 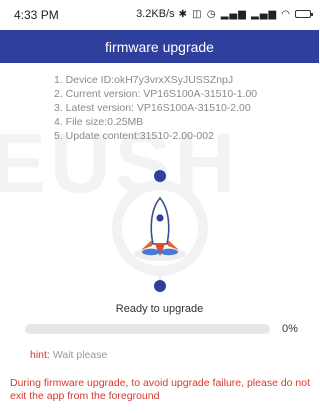 I want to click on status-indicators: 3.2KB/s ✱ ◫ ◷ ▂▄▆ ▂▄▆ ◠, so click(x=224, y=14).